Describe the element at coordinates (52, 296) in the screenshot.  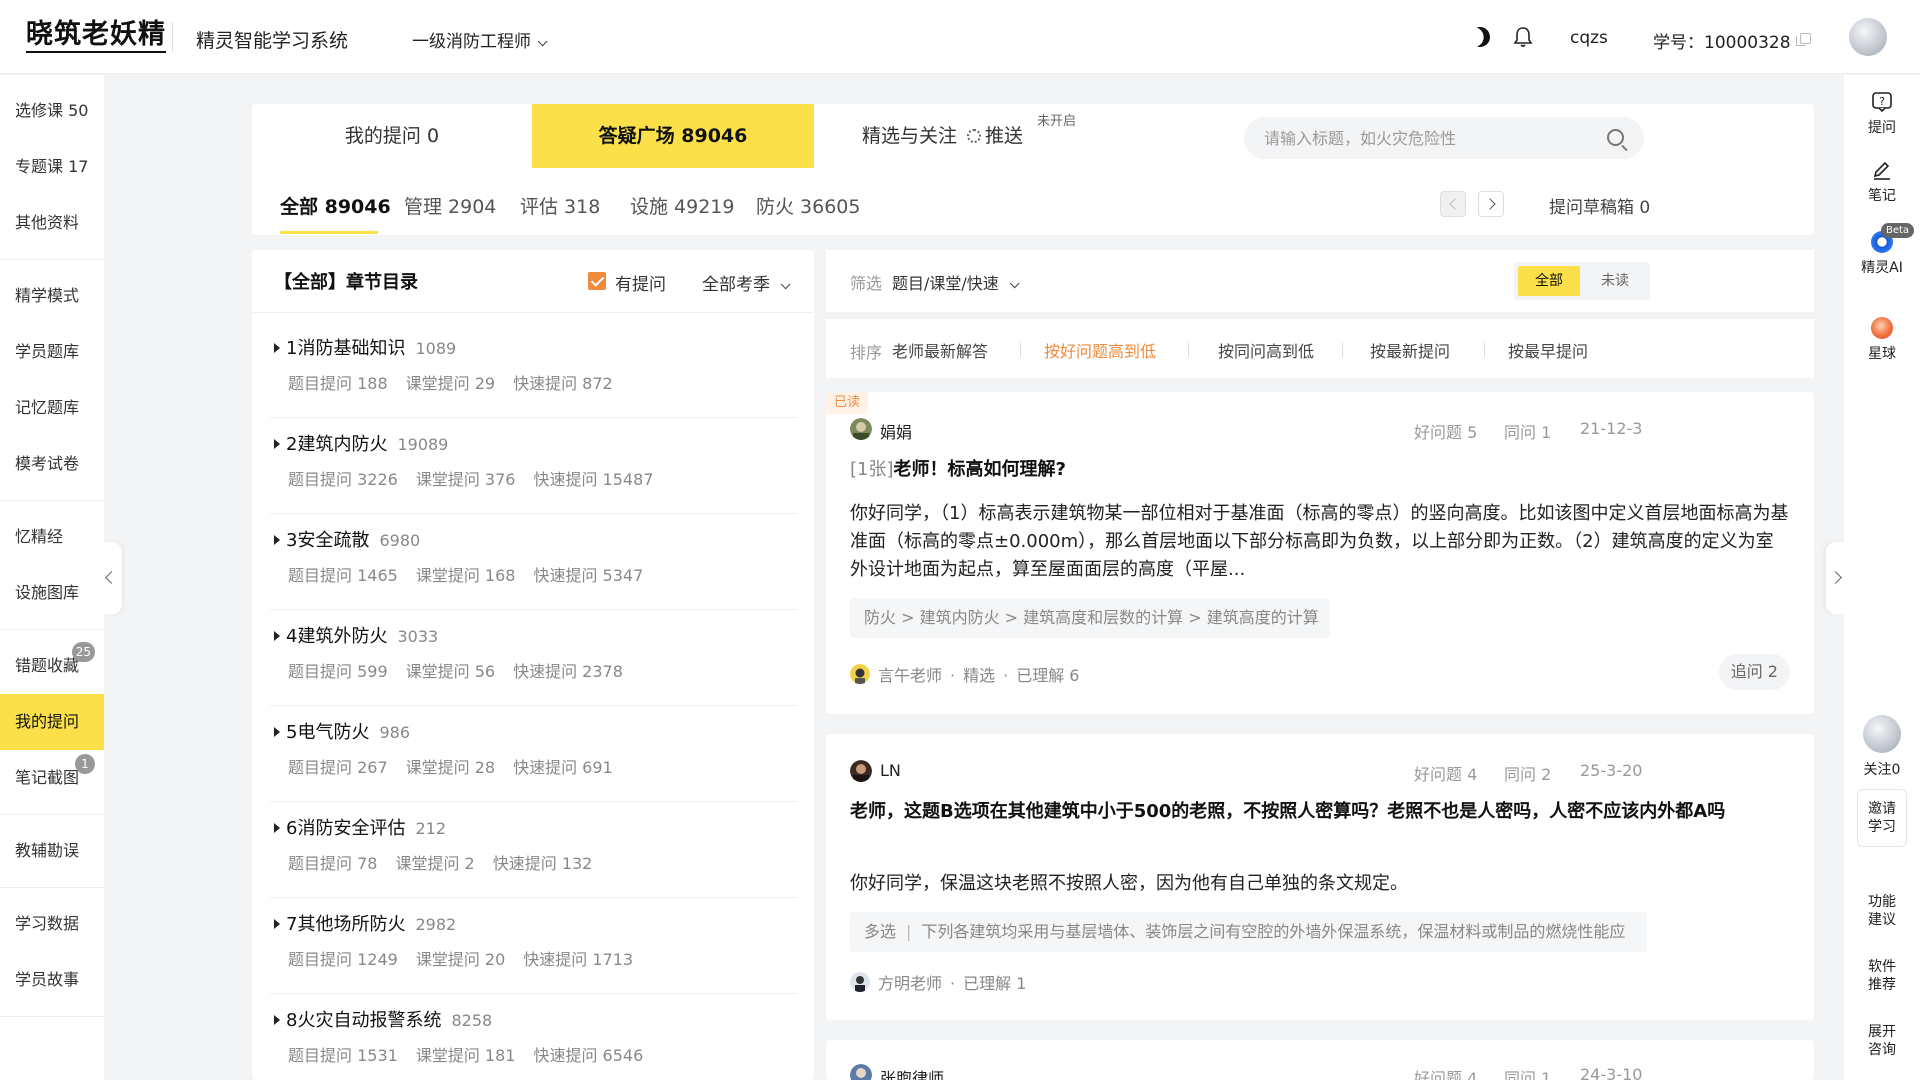
I see `sidebar-item: 精学模式` at that location.